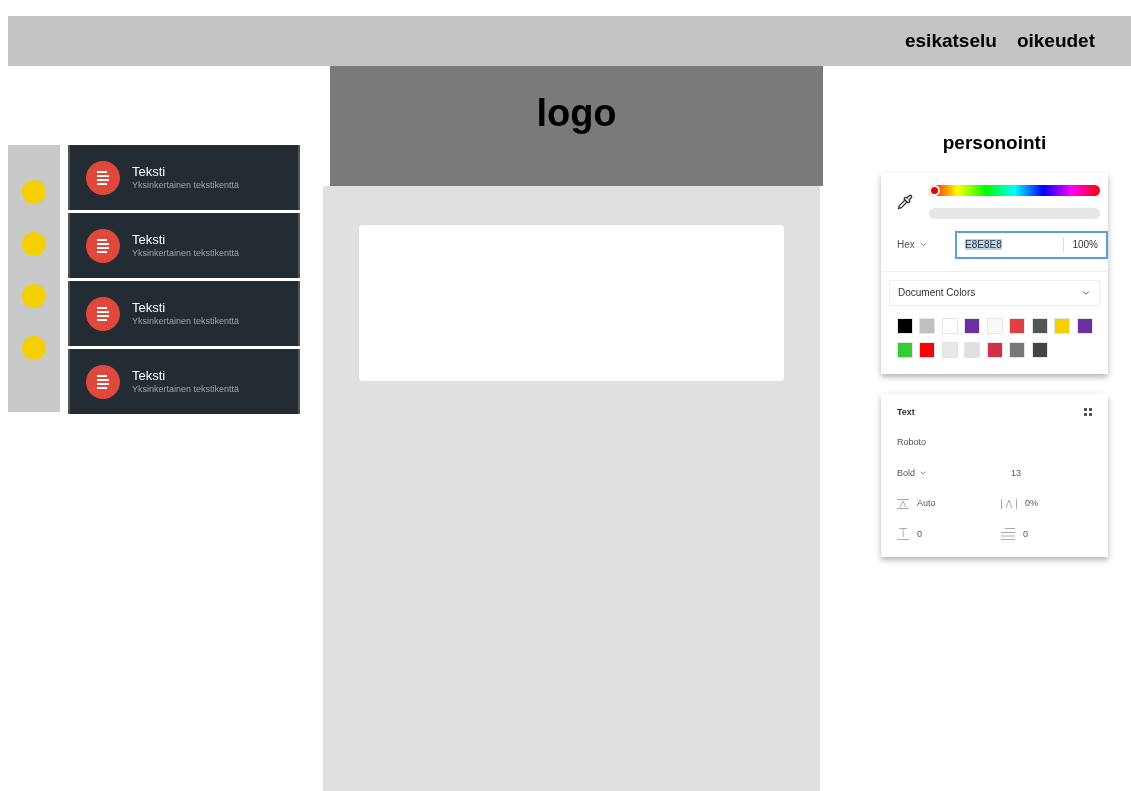 The image size is (1131, 791). I want to click on palette-dropdown: Document Colors, so click(994, 292).